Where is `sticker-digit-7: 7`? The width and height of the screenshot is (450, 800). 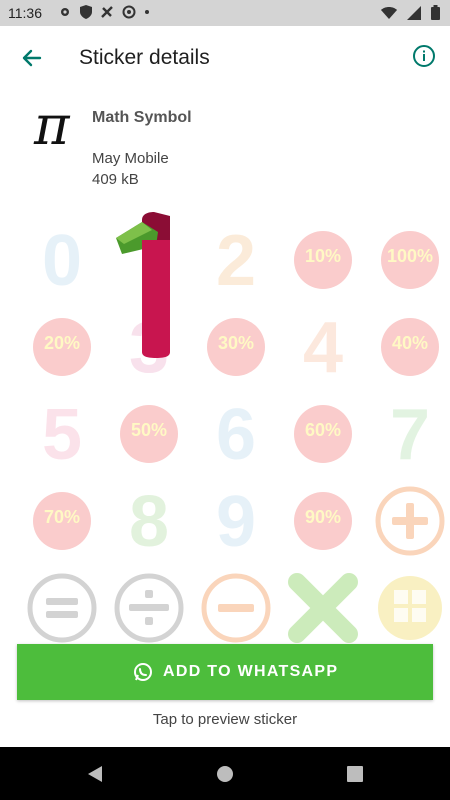 sticker-digit-7: 7 is located at coordinates (409, 434).